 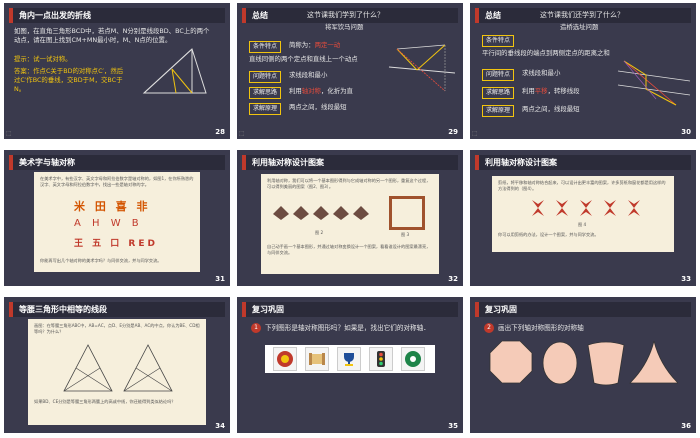 What do you see at coordinates (551, 91) in the screenshot?
I see `row-text: 利用平移，转移线段` at bounding box center [551, 91].